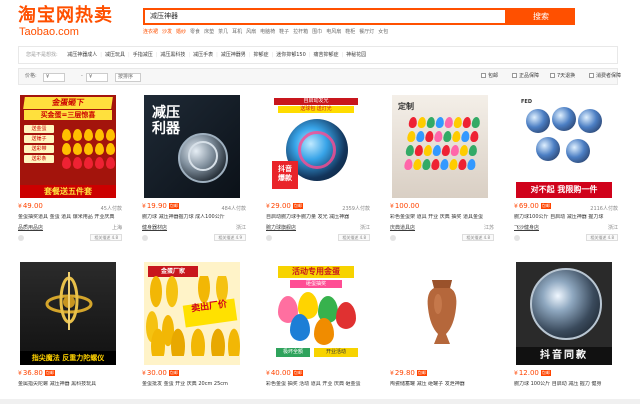  Describe the element at coordinates (320, 384) in the screenshot. I see `product-title: 彩色金蛋 抽奖 活动 道具 开业 庆典 砸金蛋` at that location.